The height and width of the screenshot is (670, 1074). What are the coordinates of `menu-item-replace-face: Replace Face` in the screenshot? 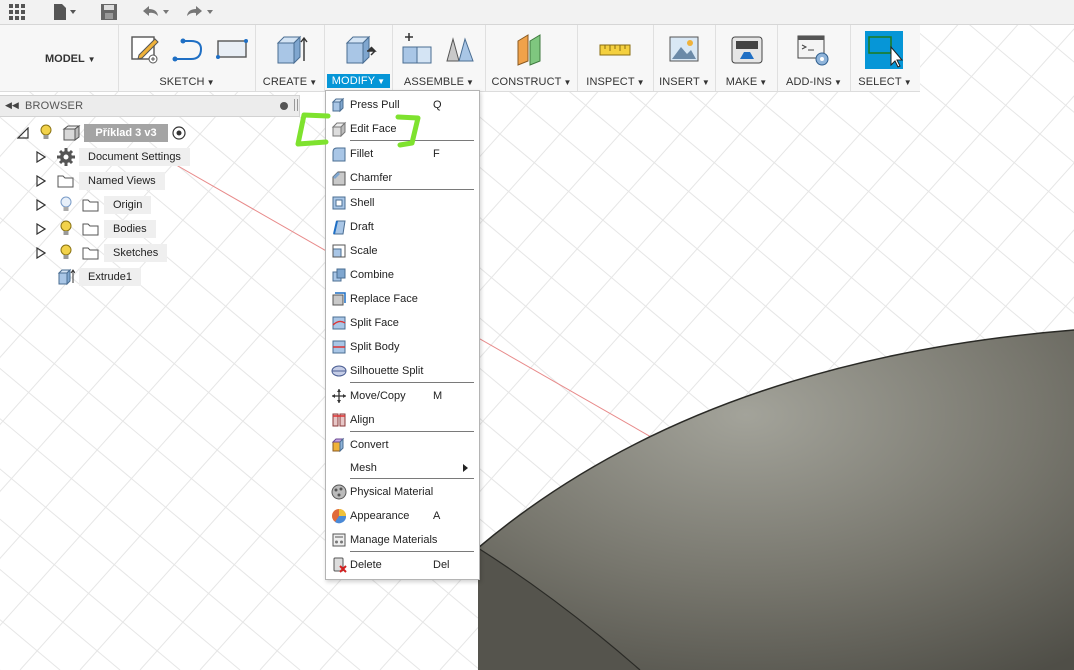 It's located at (402, 299).